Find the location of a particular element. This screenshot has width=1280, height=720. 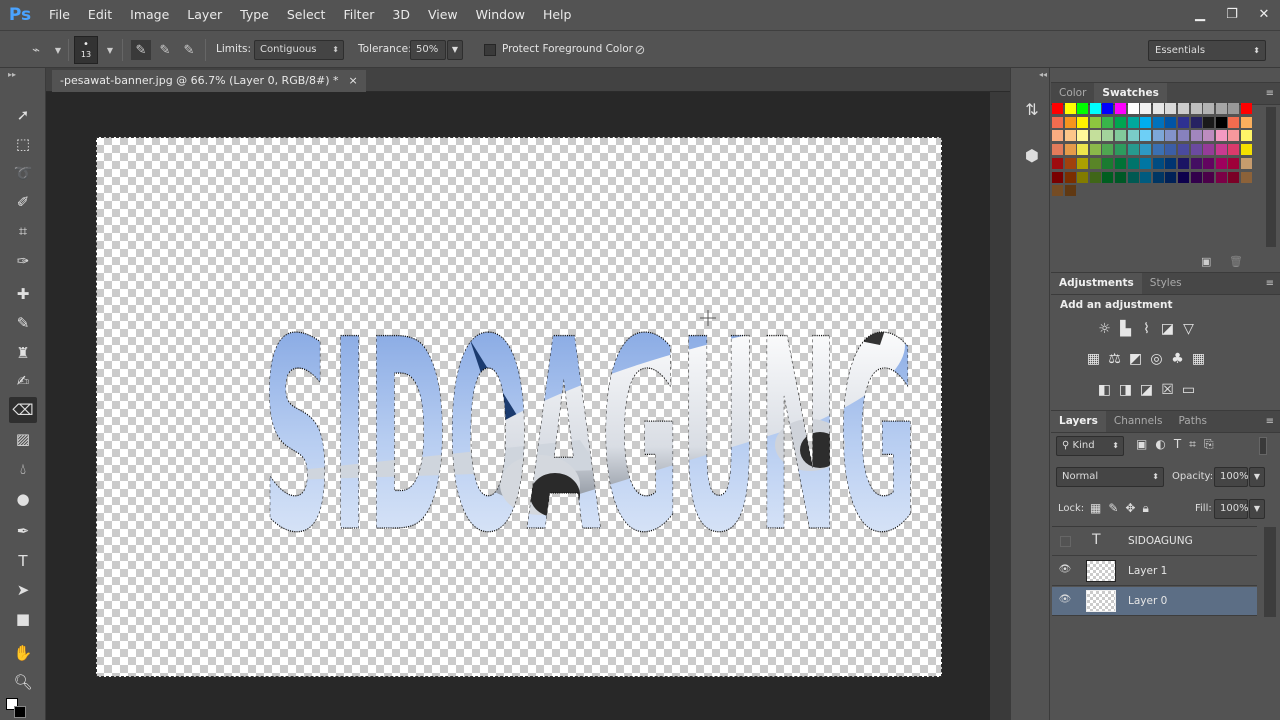

filter-type-icon: T is located at coordinates (1177, 444).